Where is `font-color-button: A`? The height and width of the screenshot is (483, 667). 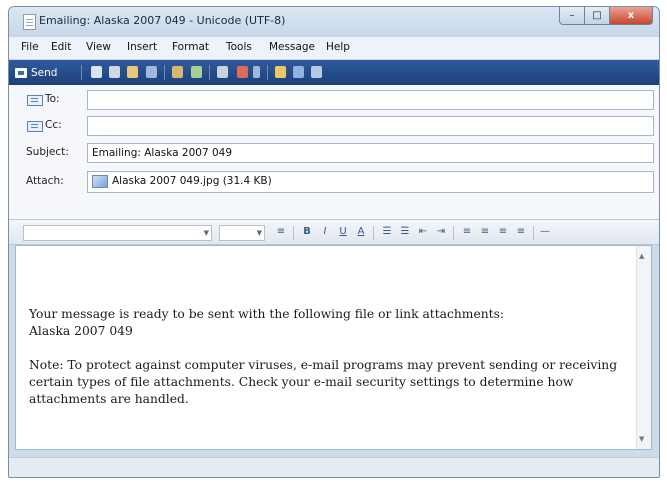
font-color-button: A is located at coordinates (361, 232).